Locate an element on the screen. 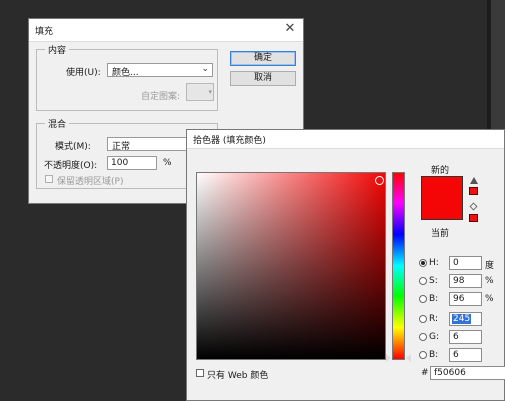 Image resolution: width=505 pixels, height=401 pixels. current-color-label: 当前 is located at coordinates (440, 234).